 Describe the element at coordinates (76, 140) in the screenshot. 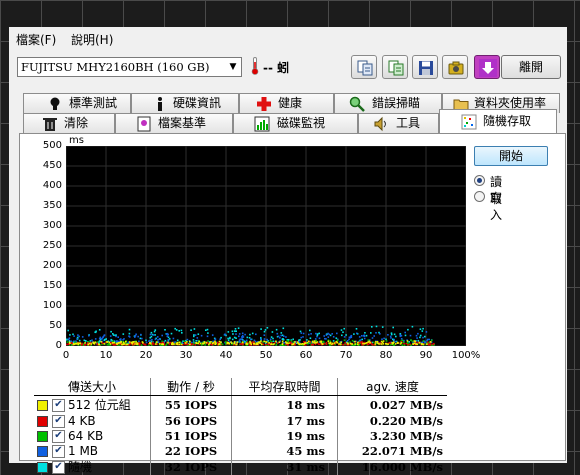

I see `y-axis-unit: ms` at that location.